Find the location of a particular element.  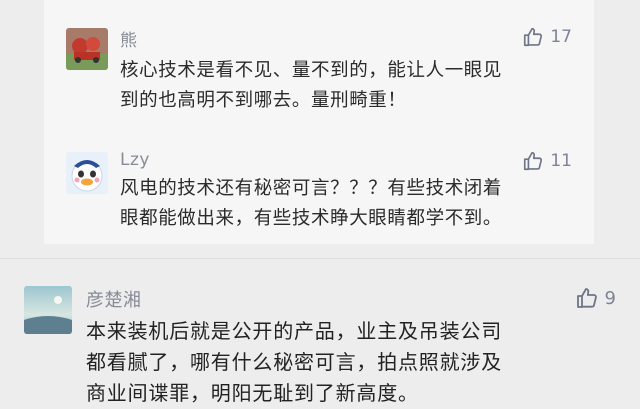

reply-text: 核心技术是看不见、量不到的，能让人一眼见 到的也高明不到哪去。量刑畸重！ is located at coordinates (311, 86).